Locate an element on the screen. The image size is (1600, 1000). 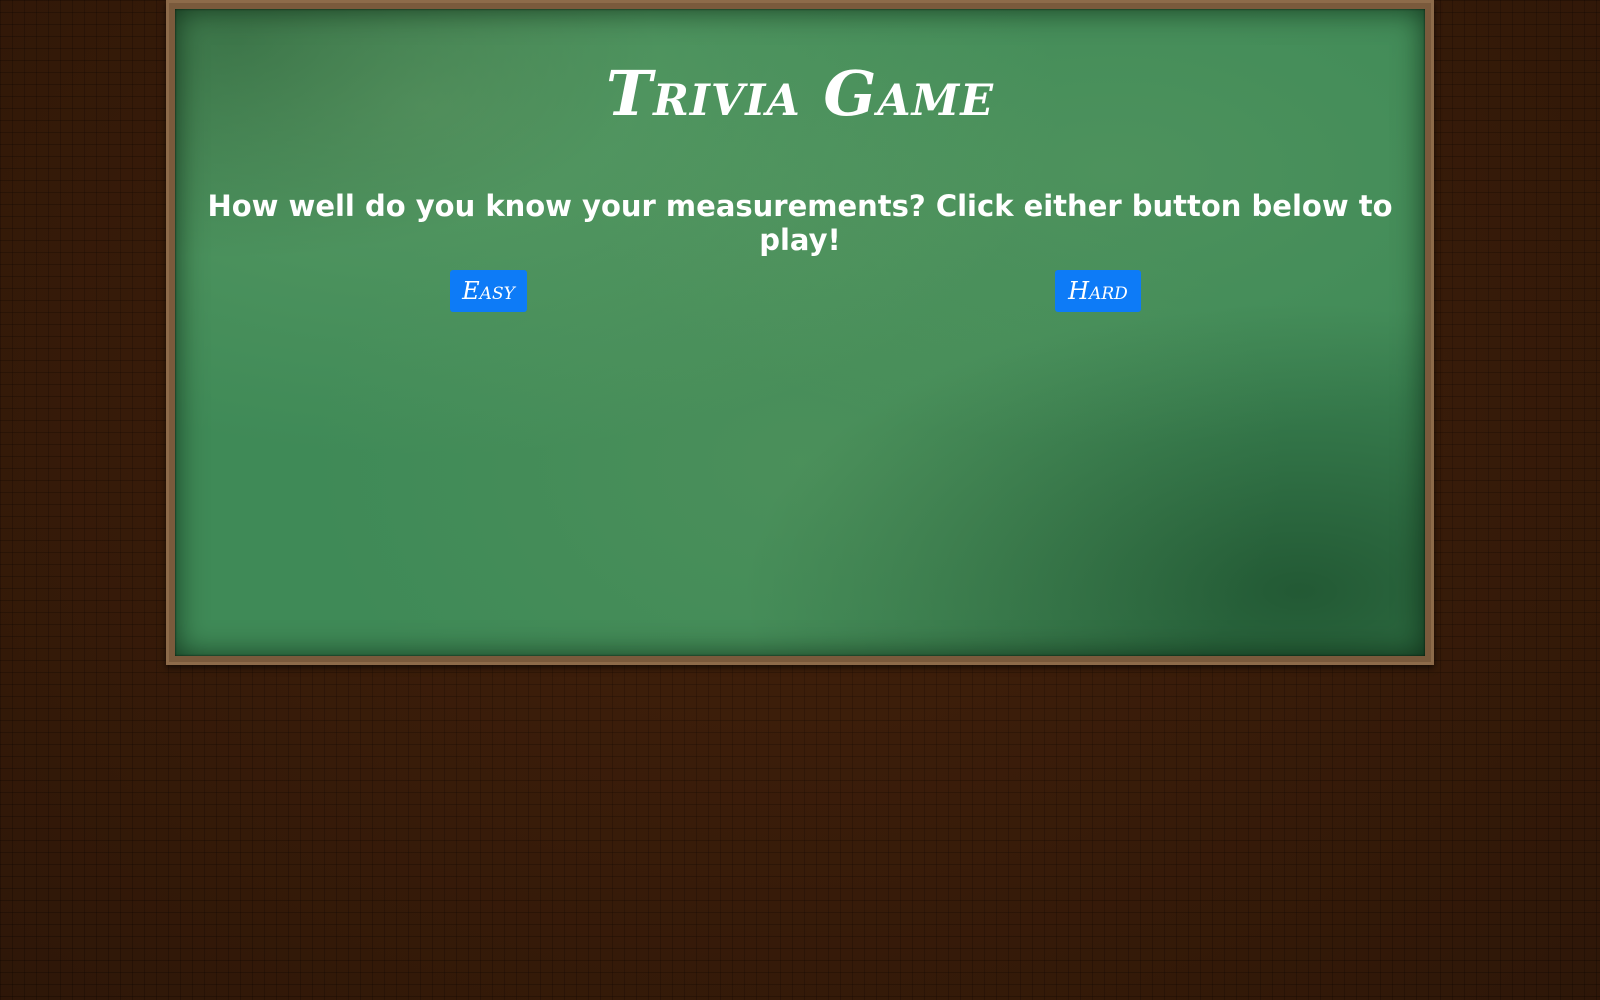
easy-button: Easy is located at coordinates (488, 291).